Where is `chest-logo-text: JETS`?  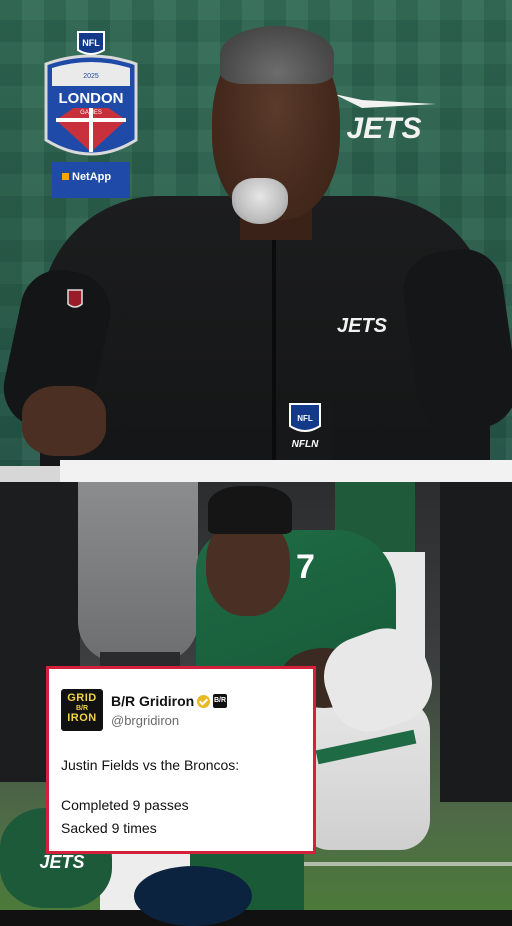 chest-logo-text: JETS is located at coordinates (362, 326).